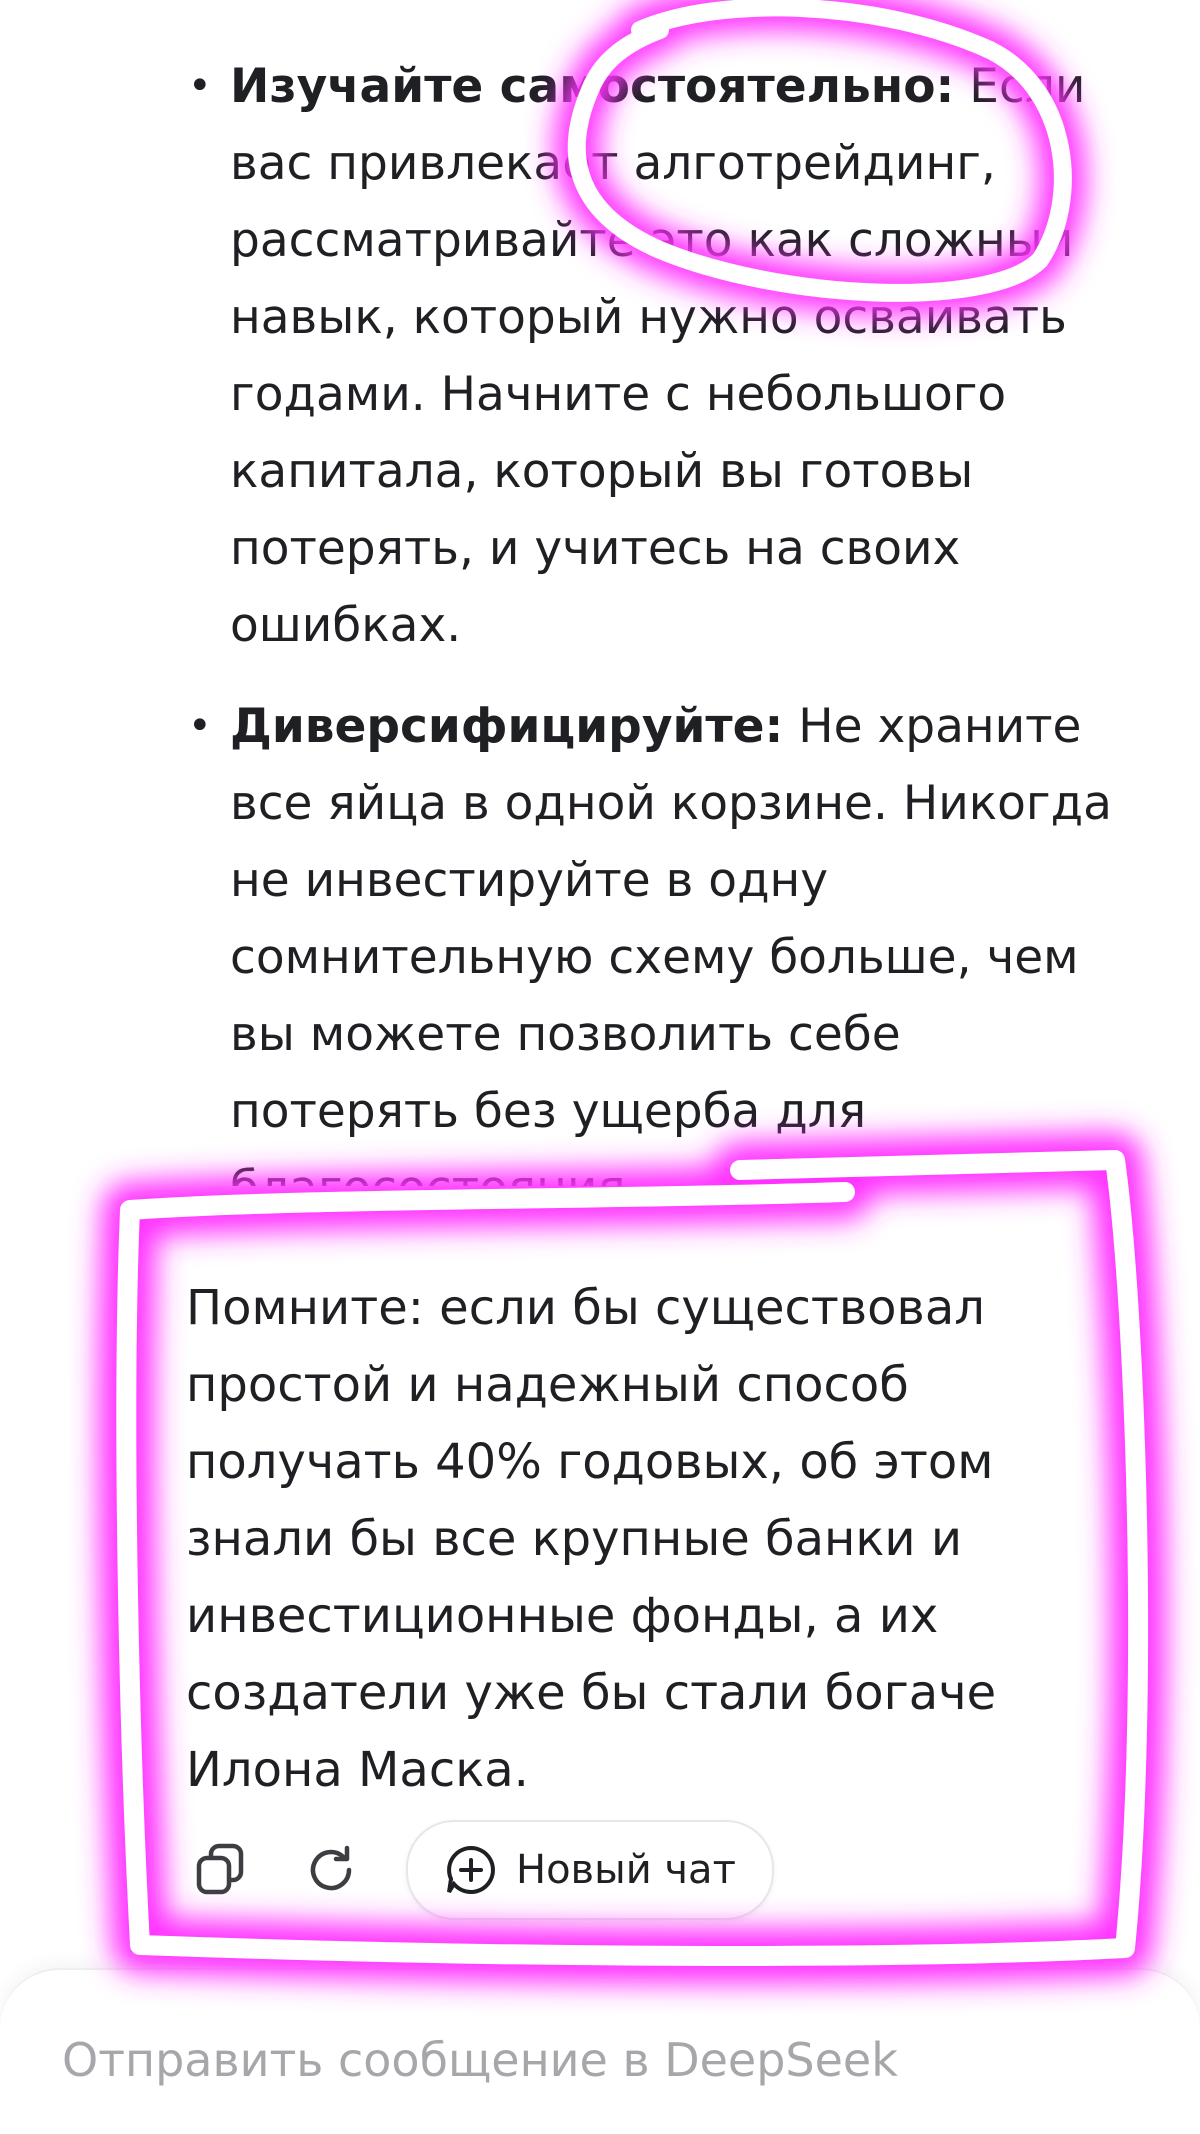 The width and height of the screenshot is (1200, 2134). What do you see at coordinates (562, 2060) in the screenshot?
I see `message-input` at bounding box center [562, 2060].